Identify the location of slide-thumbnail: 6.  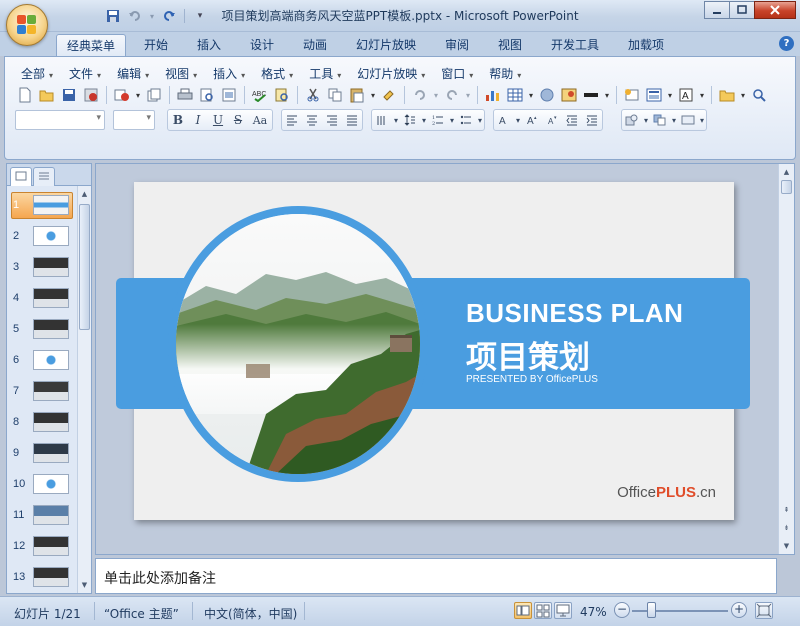
(42, 360).